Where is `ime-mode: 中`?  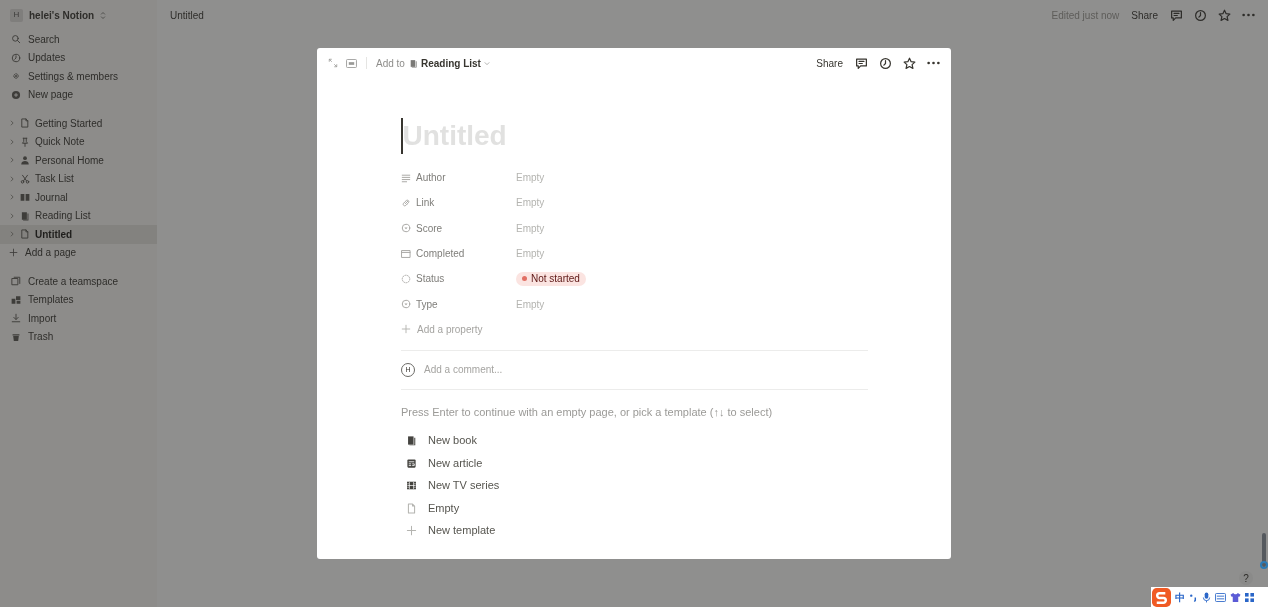
ime-mode: 中 is located at coordinates (1180, 597).